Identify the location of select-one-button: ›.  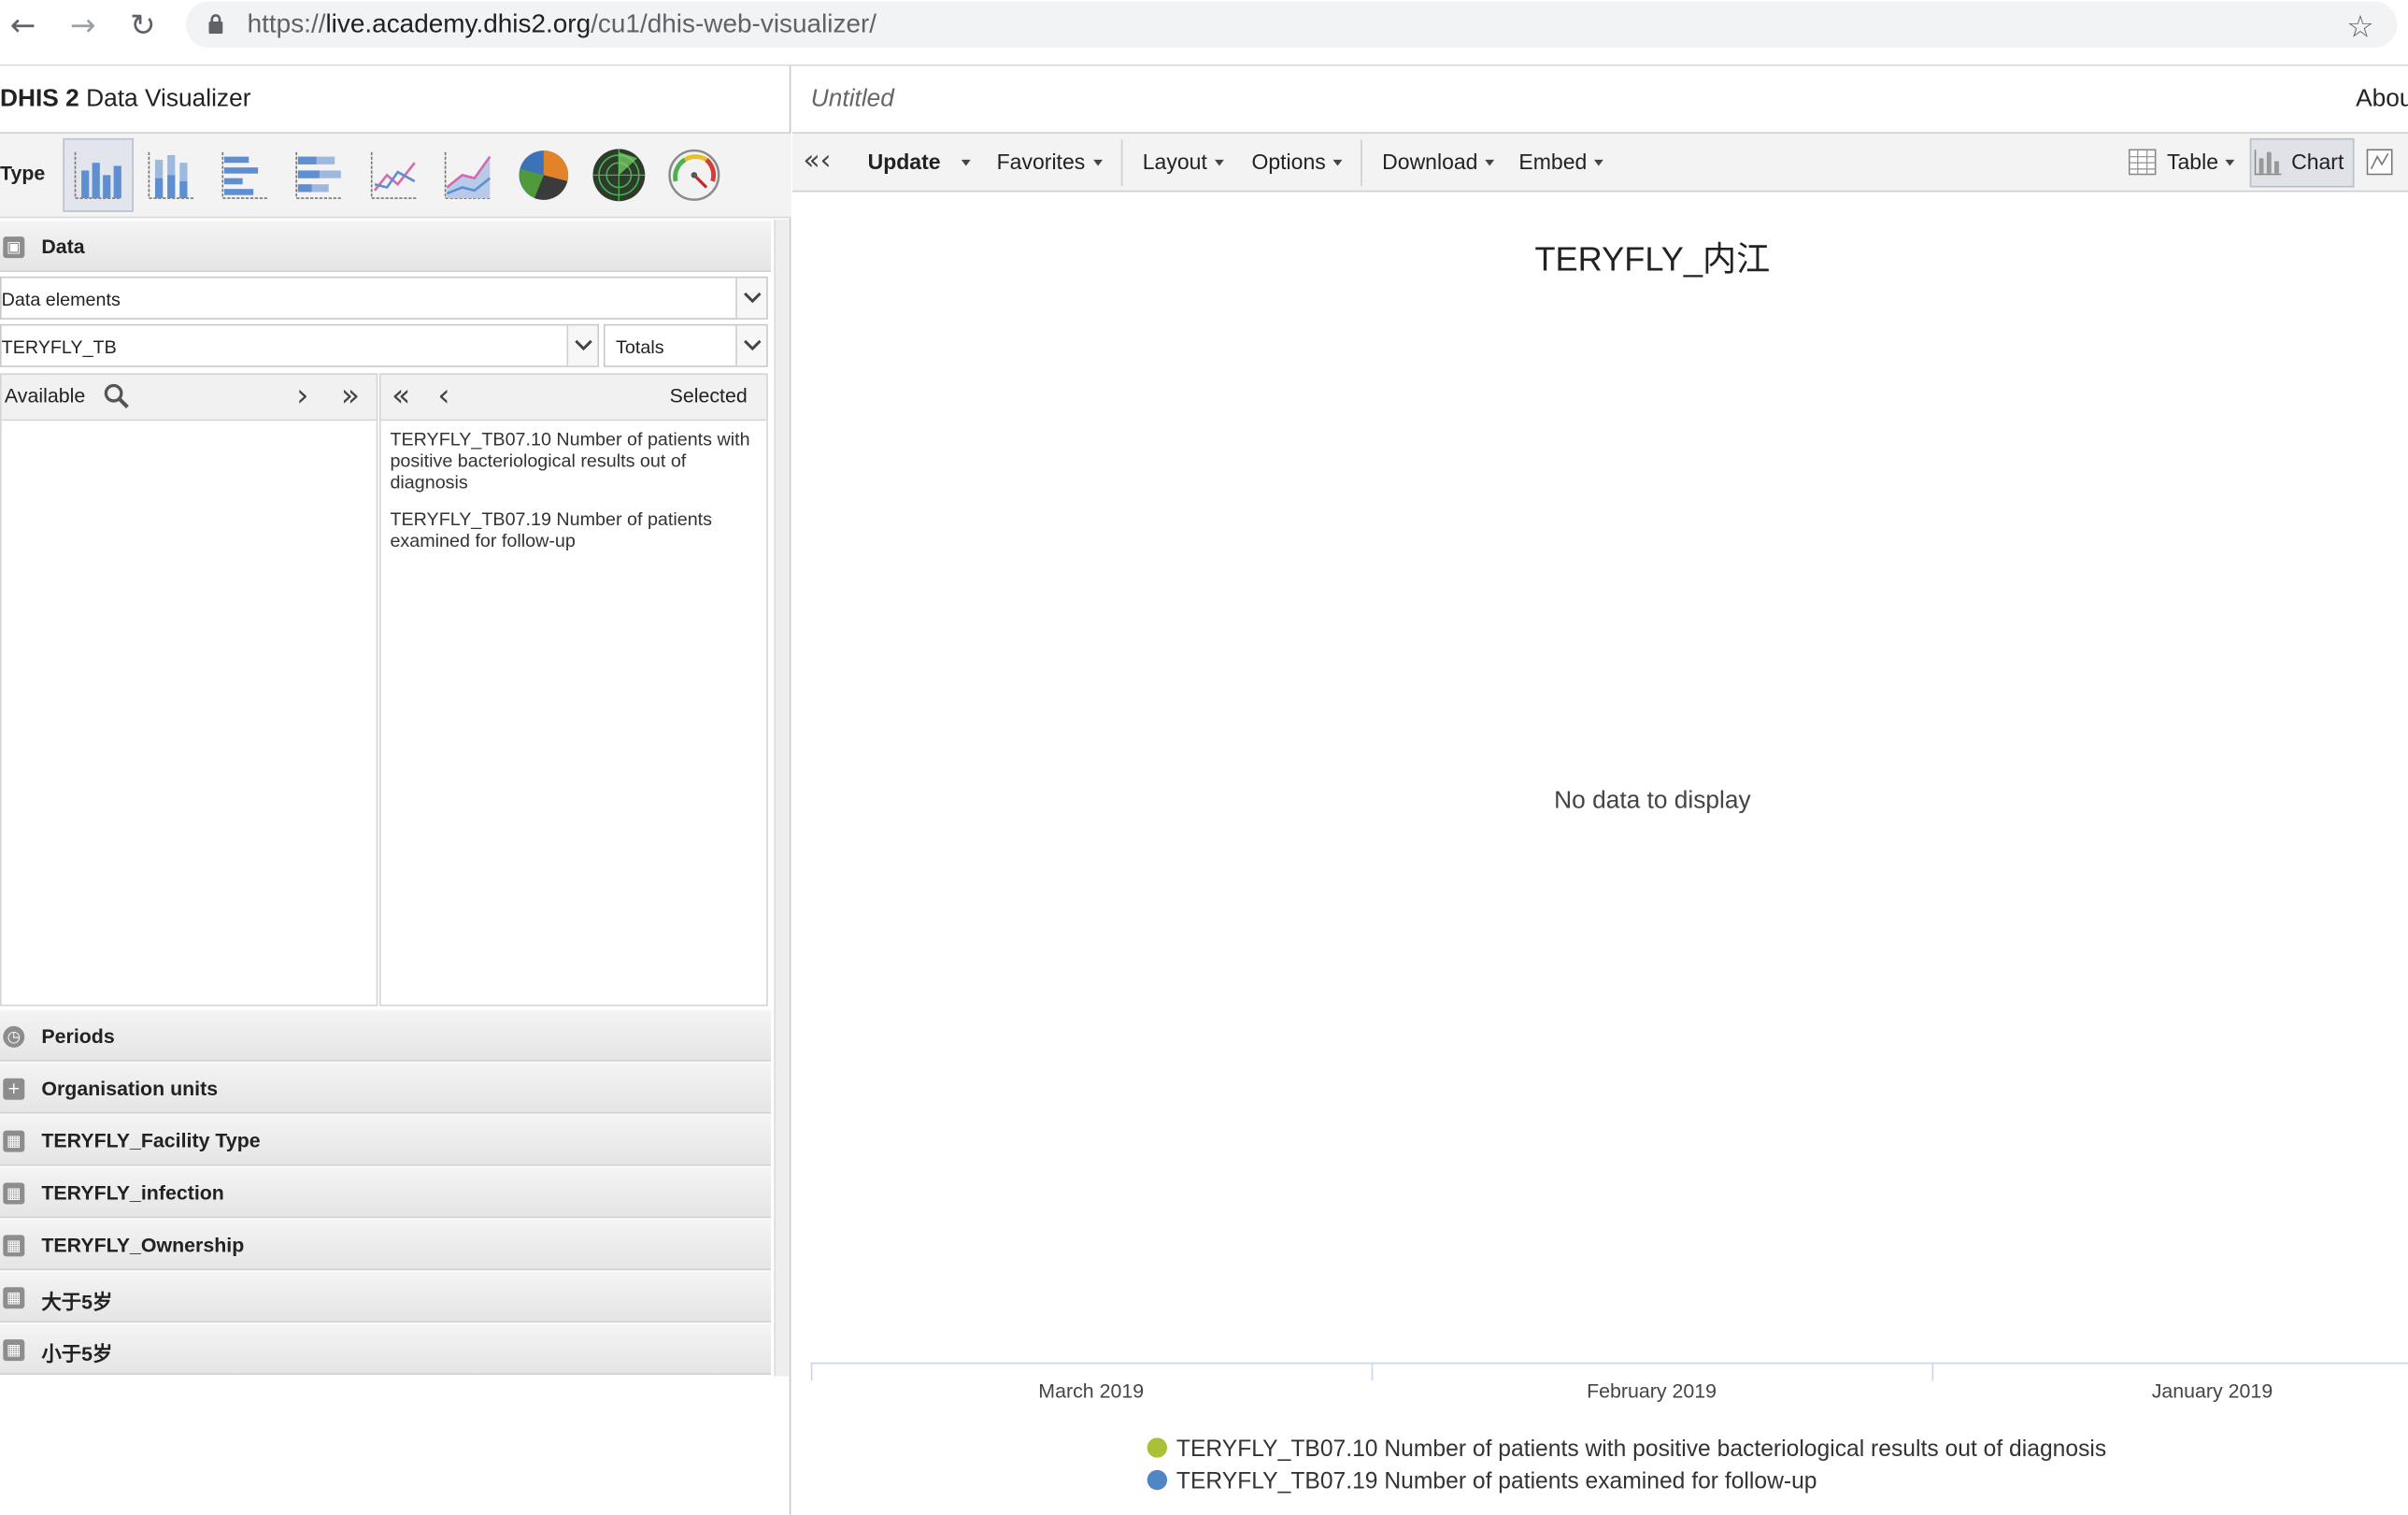
(302, 394).